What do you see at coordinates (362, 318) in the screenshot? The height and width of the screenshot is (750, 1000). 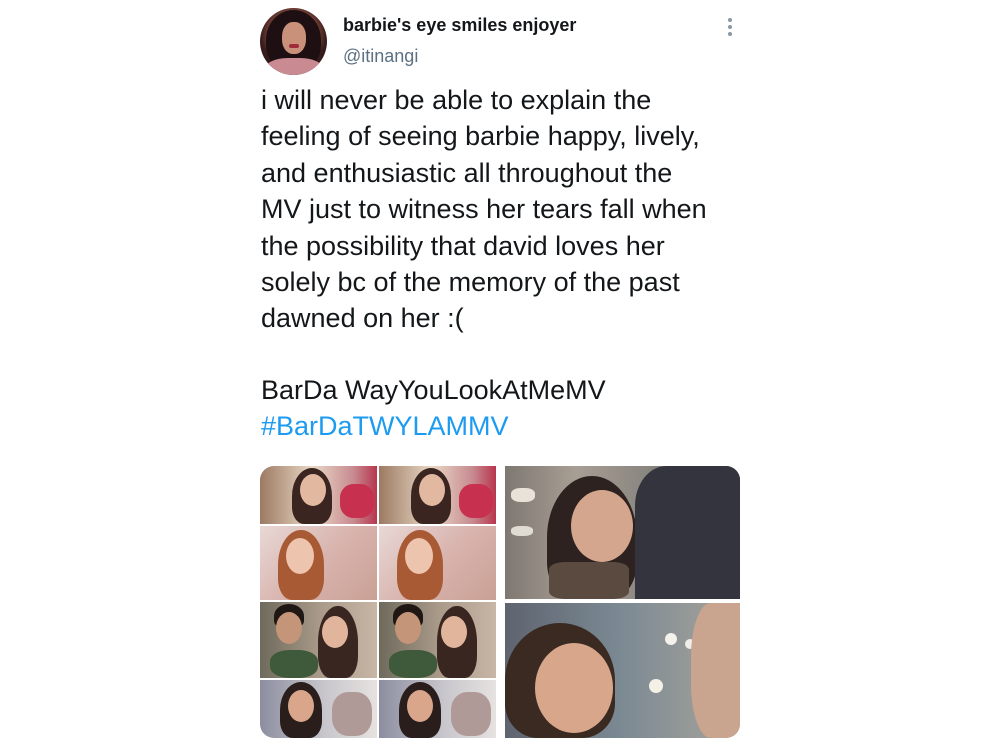 I see `tweet-text-line: dawned on her :(` at bounding box center [362, 318].